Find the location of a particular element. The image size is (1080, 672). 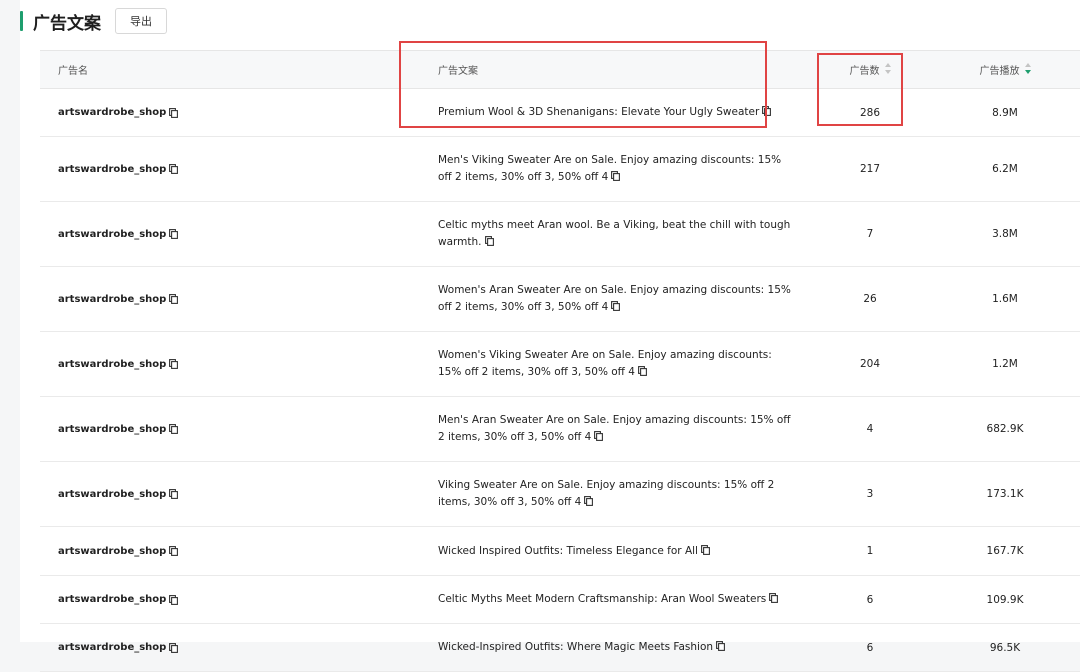

ad-count-cell: 7 is located at coordinates (870, 234).